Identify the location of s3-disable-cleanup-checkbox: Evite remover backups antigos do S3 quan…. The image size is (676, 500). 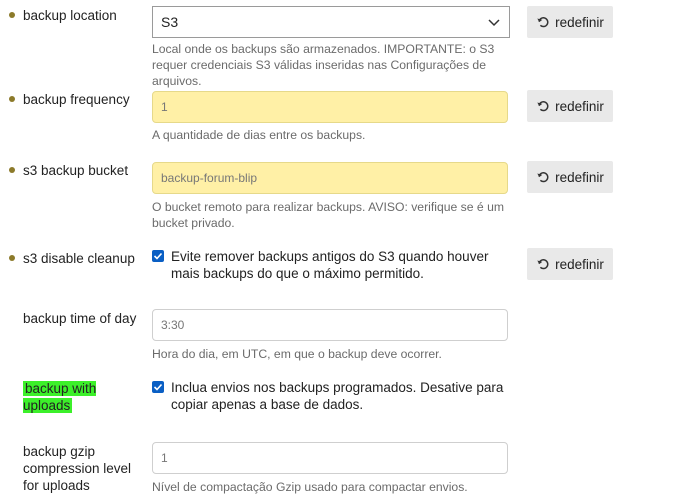
(332, 265).